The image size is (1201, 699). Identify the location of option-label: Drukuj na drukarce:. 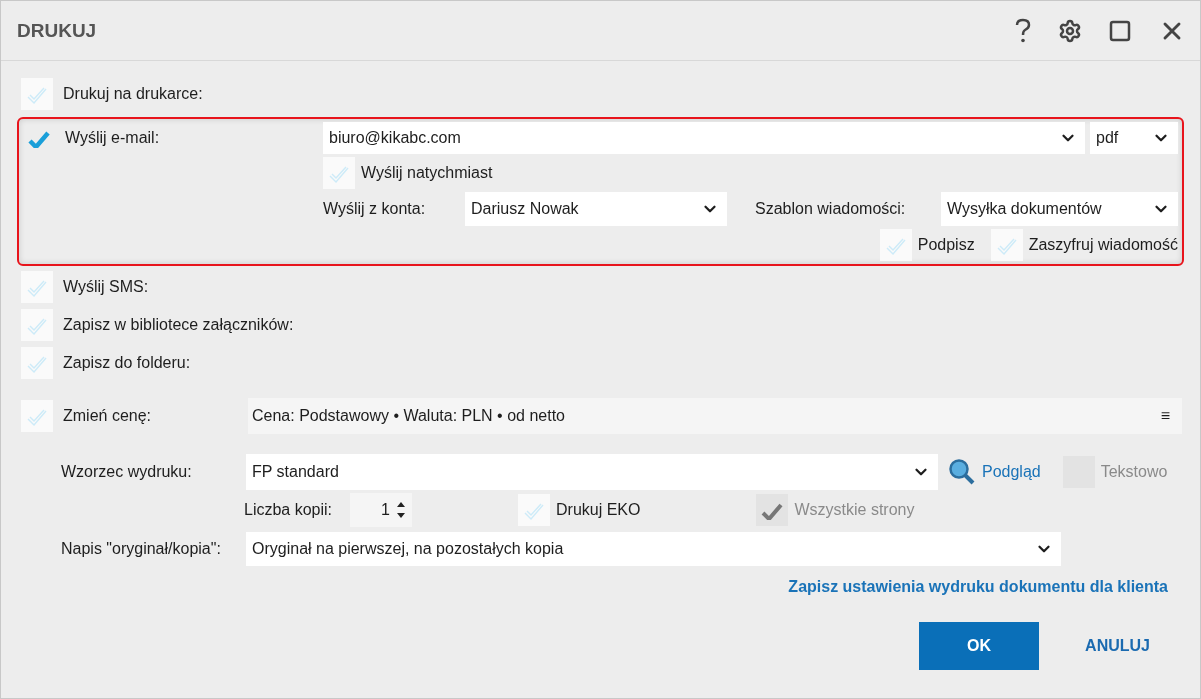
(133, 94).